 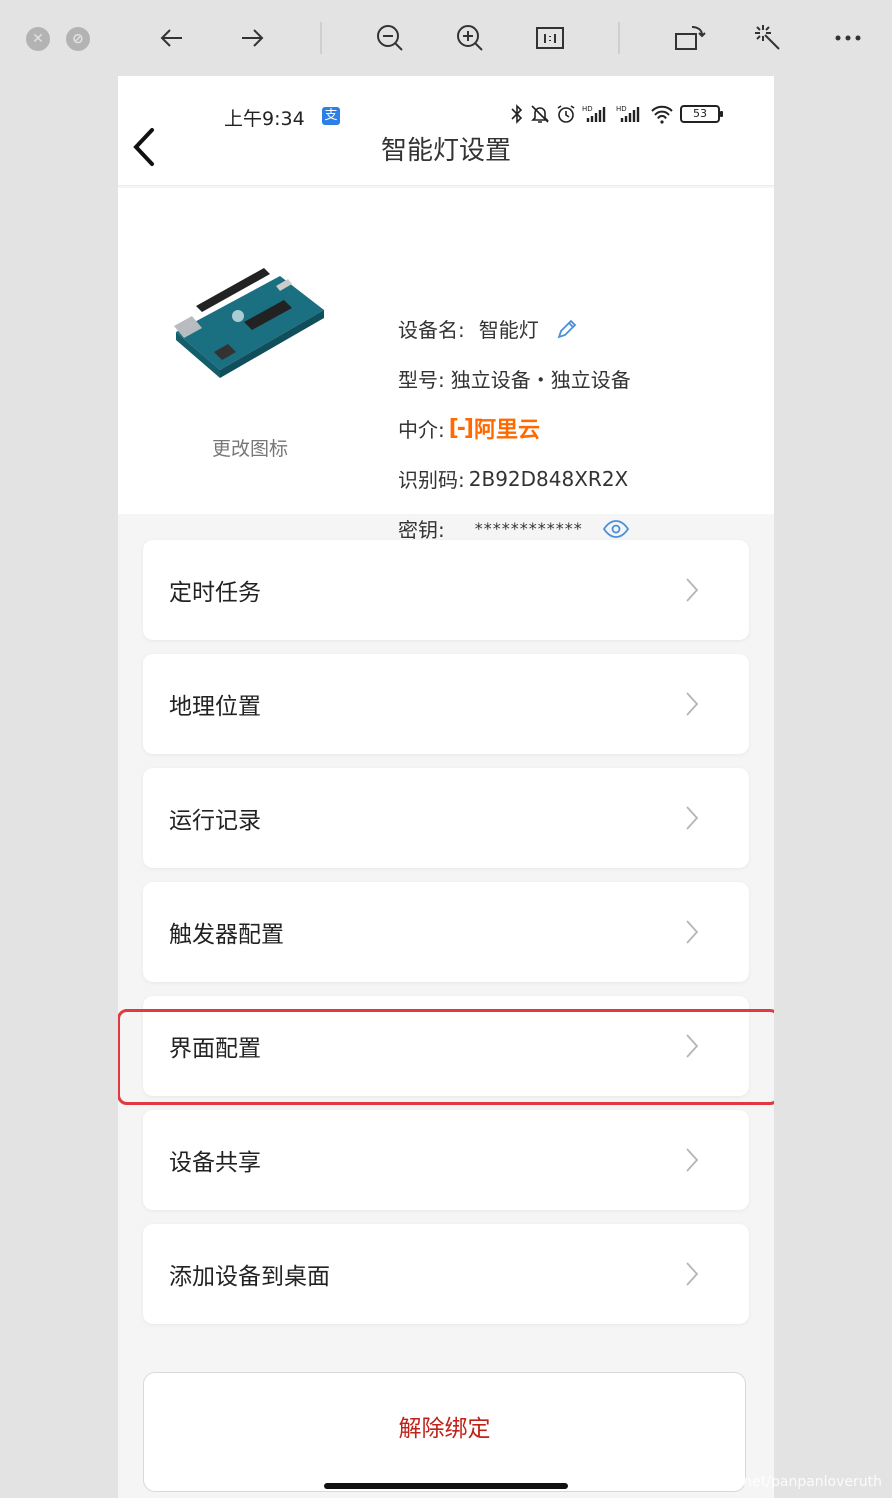 What do you see at coordinates (446, 932) in the screenshot?
I see `menu-item-trigger-config: 触发器配置` at bounding box center [446, 932].